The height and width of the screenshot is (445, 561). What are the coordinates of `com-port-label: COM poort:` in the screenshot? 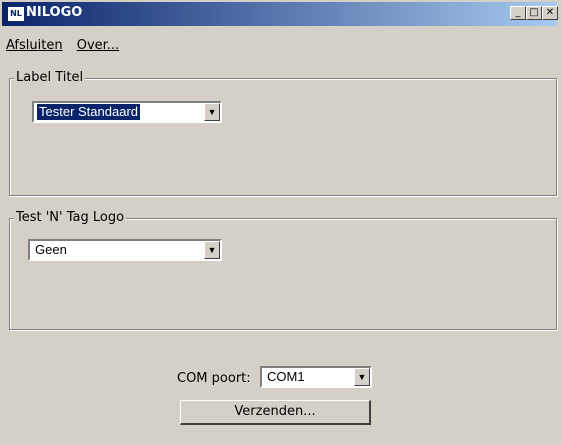 It's located at (214, 378).